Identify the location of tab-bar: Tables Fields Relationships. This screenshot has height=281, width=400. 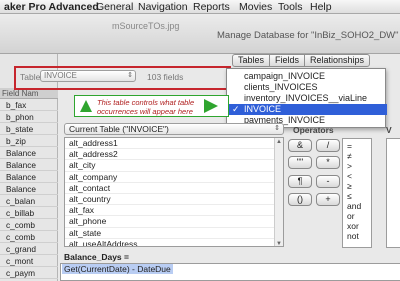
(301, 60).